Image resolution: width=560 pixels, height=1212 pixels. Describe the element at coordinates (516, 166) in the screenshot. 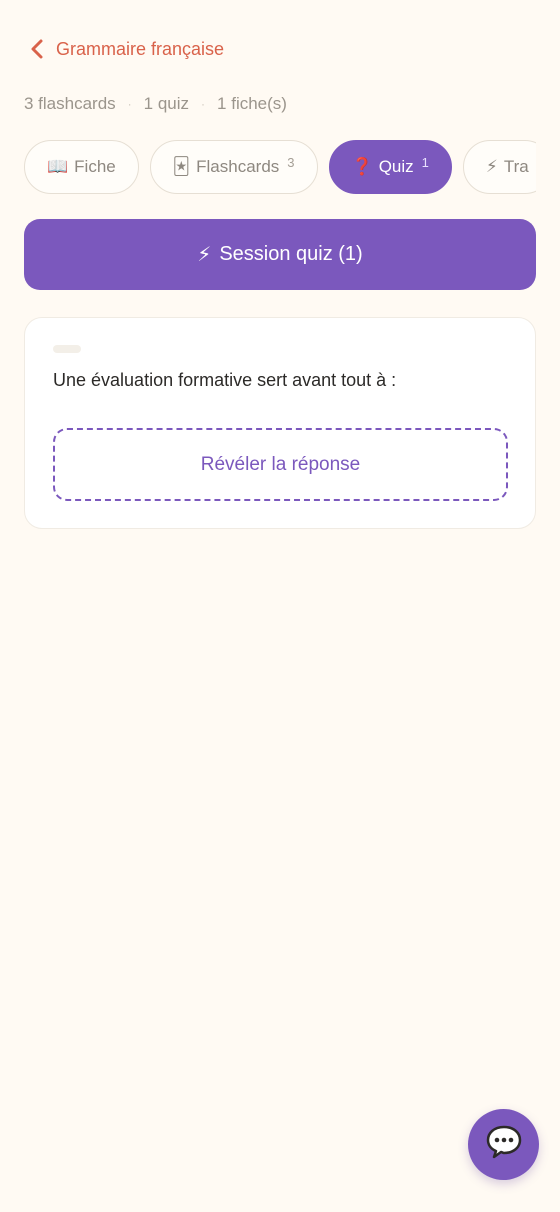

I see `tab-label: Tra` at that location.